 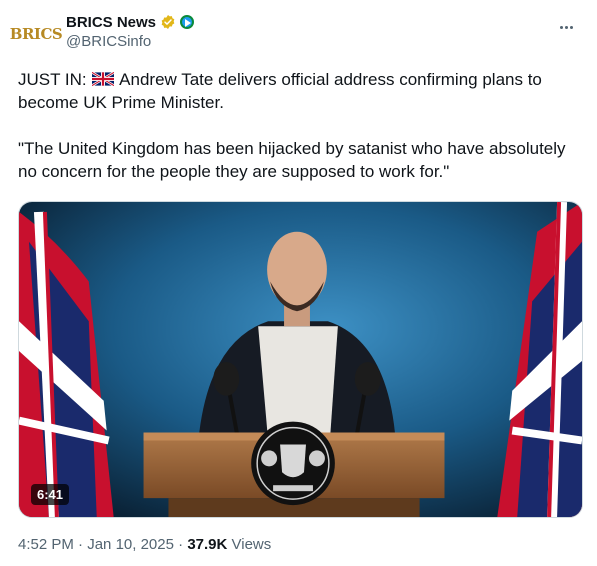 What do you see at coordinates (566, 27) in the screenshot?
I see `more-options-button` at bounding box center [566, 27].